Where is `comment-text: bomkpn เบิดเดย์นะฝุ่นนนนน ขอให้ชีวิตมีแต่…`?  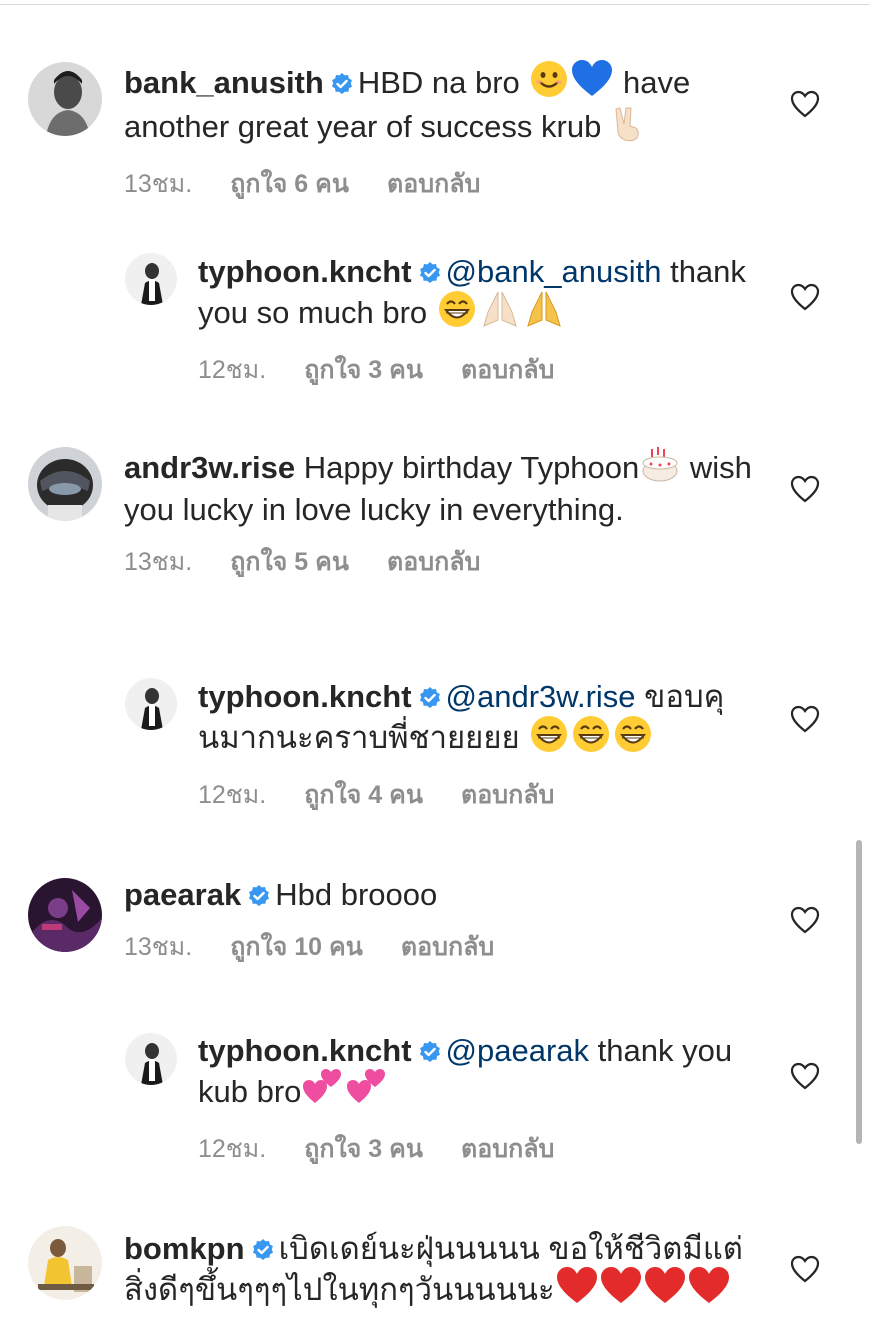 comment-text: bomkpn เบิดเดย์นะฝุ่นนนนน ขอให้ชีวิตมีแต่… is located at coordinates (449, 1271).